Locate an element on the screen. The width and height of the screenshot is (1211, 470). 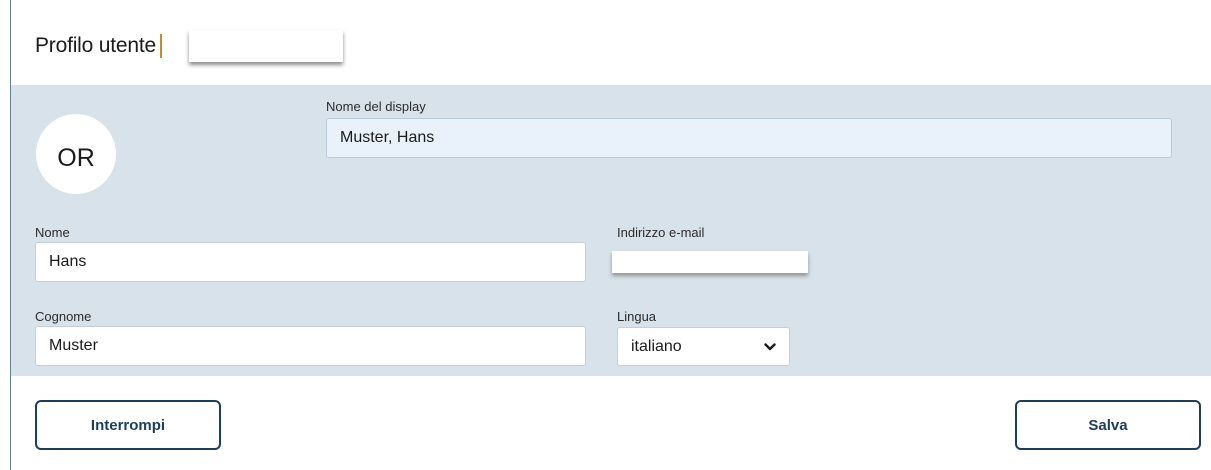
display-name-label: Nome del display is located at coordinates (376, 106).